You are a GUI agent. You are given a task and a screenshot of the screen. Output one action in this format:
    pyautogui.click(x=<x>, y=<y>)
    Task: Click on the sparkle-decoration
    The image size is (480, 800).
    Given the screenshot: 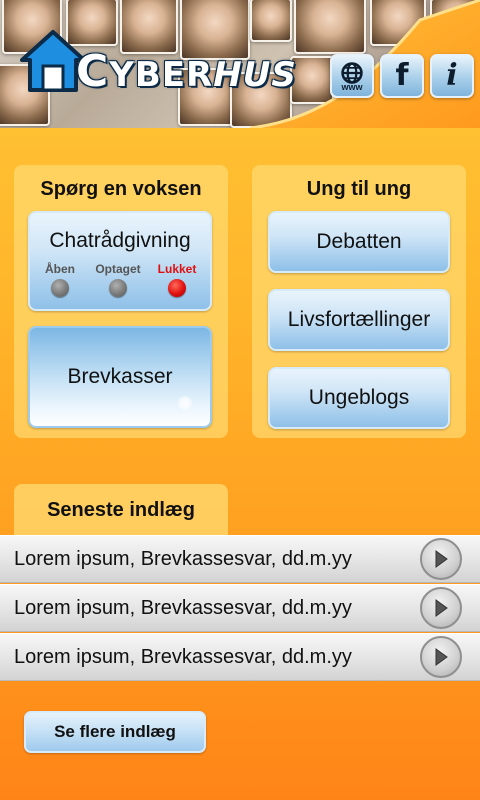 What is the action you would take?
    pyautogui.click(x=185, y=403)
    